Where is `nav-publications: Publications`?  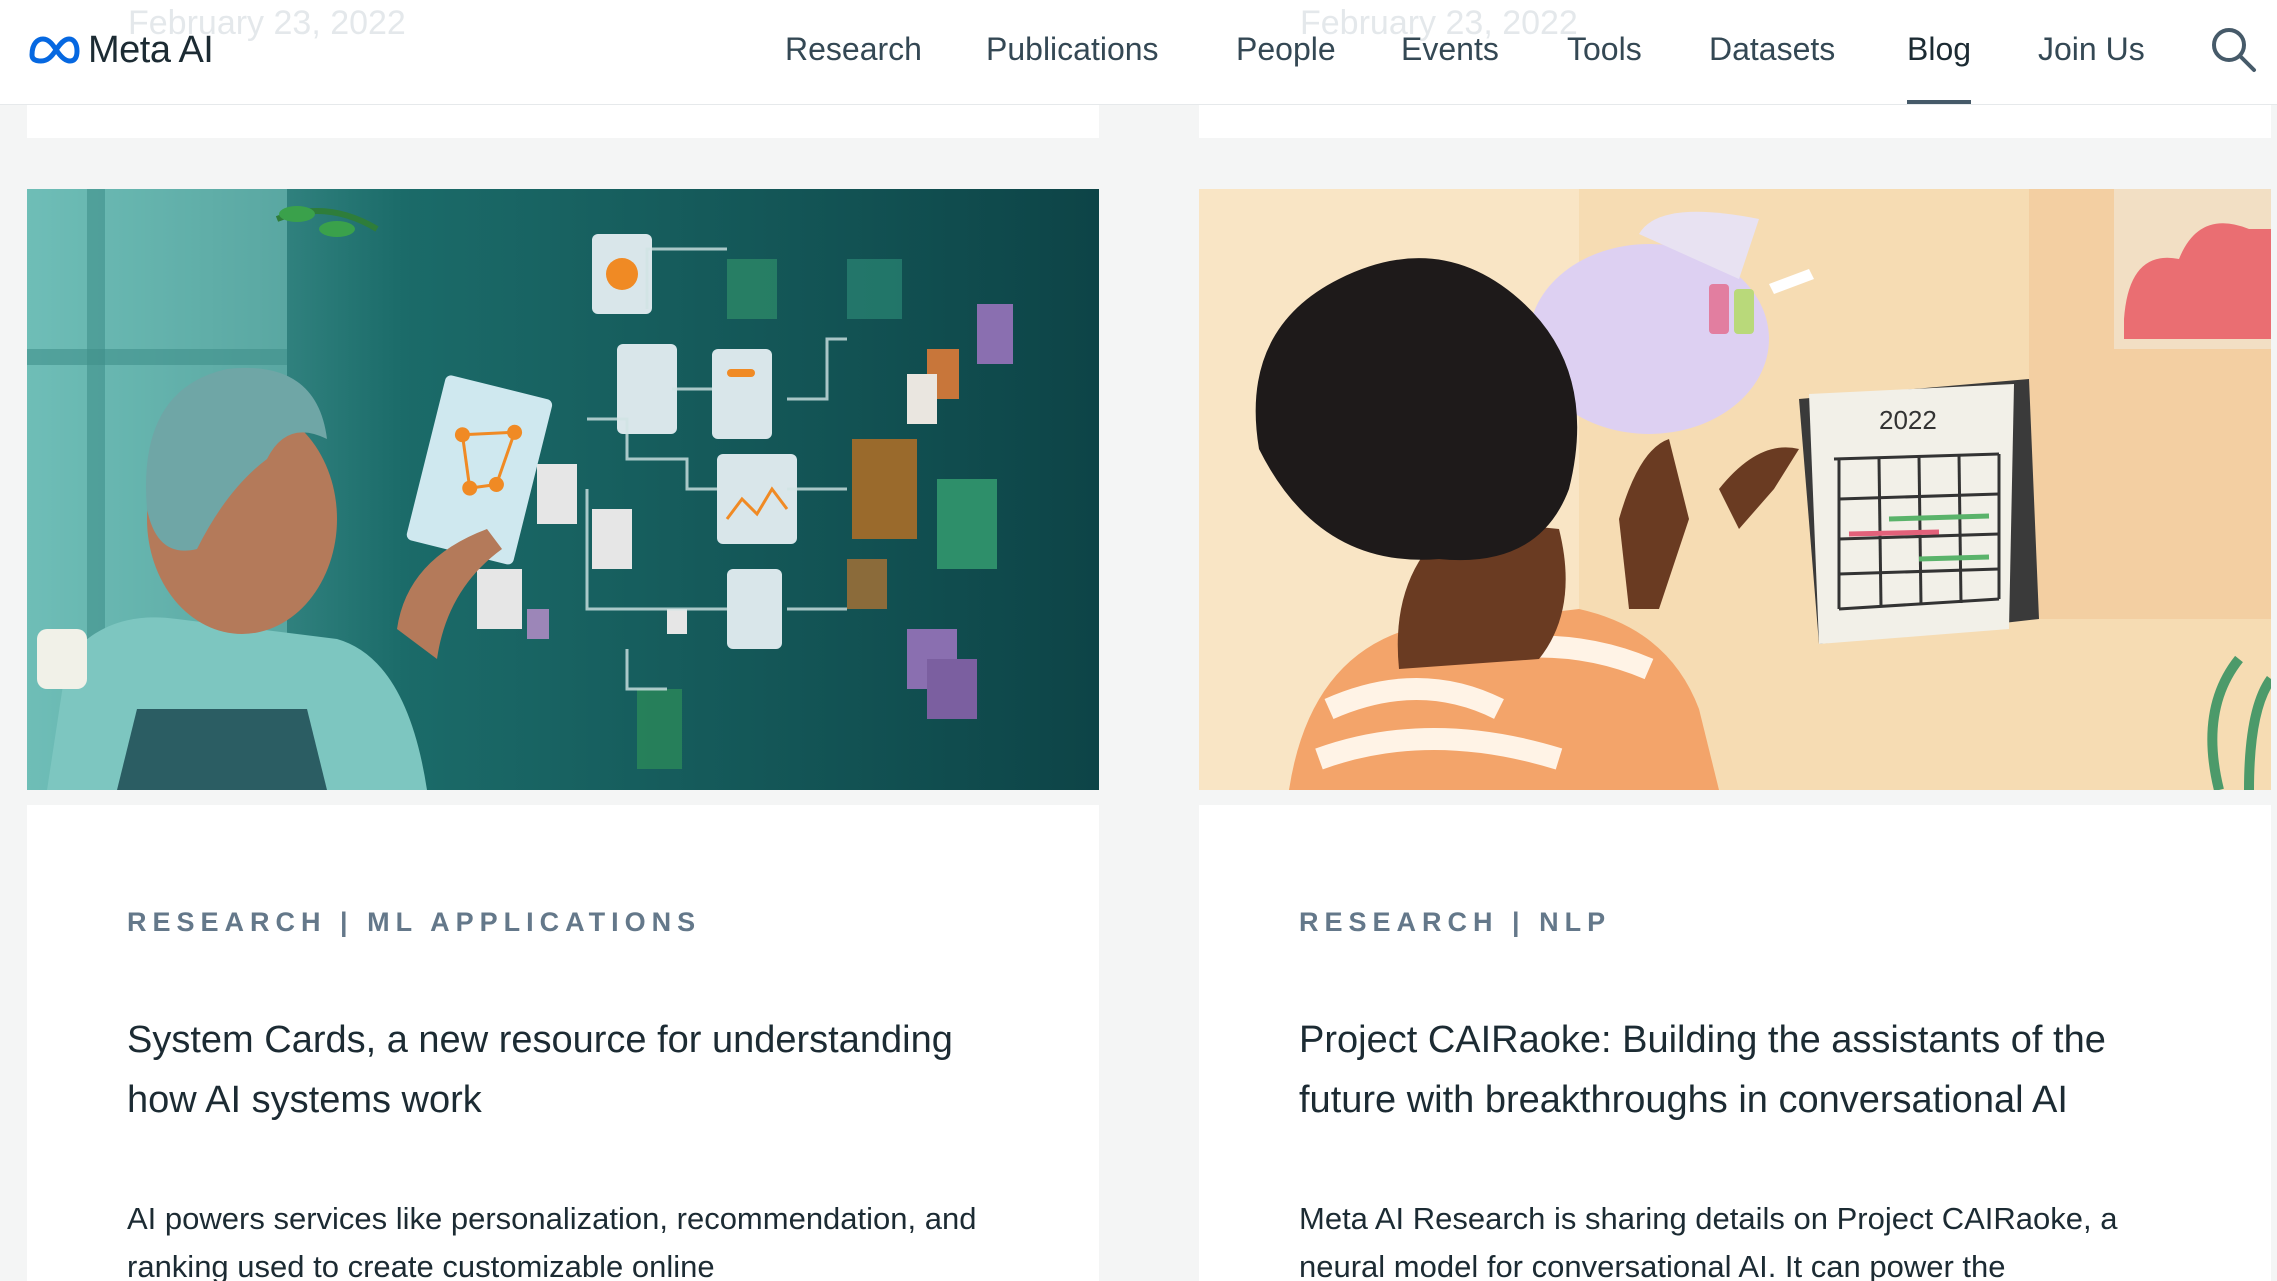 nav-publications: Publications is located at coordinates (1072, 52).